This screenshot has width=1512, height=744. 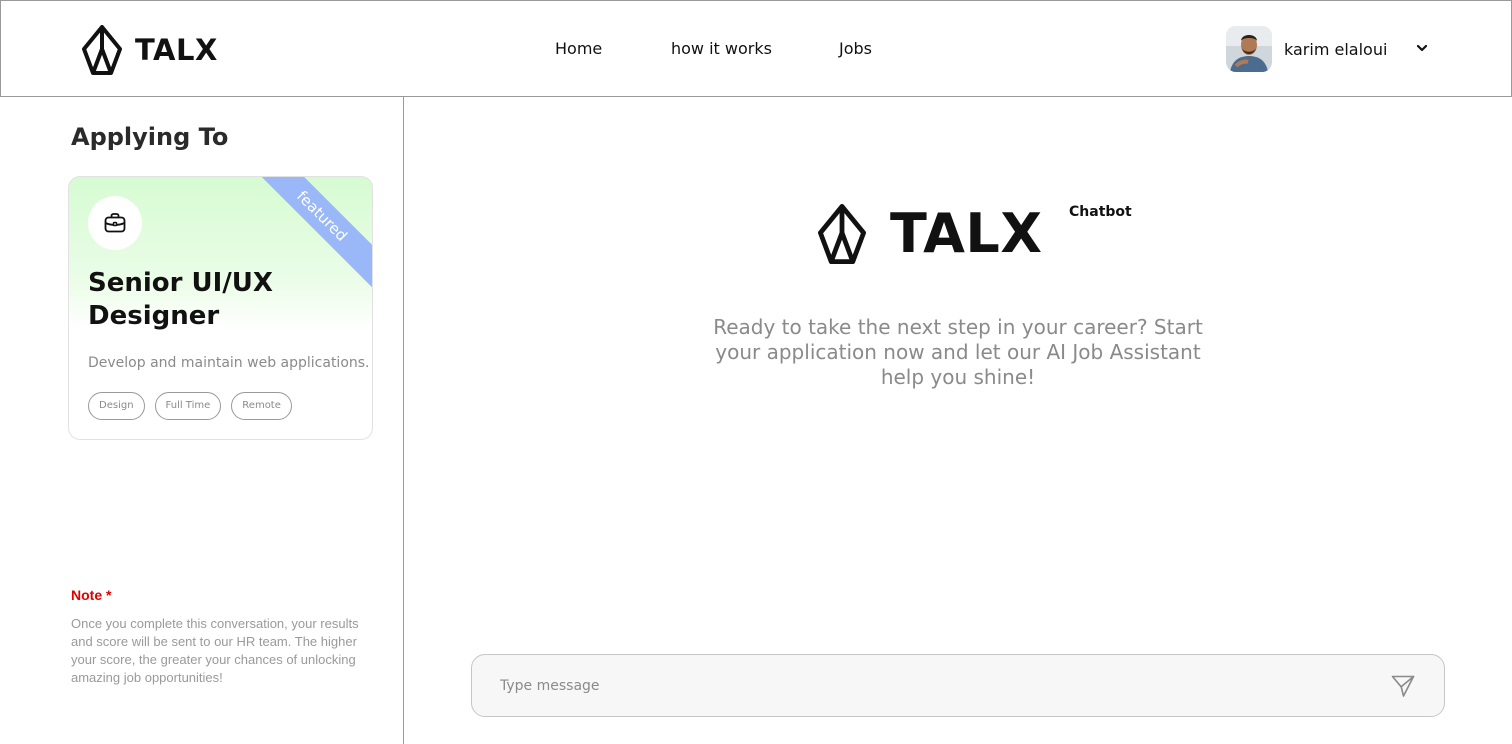 I want to click on brand-text: TALX, so click(x=966, y=233).